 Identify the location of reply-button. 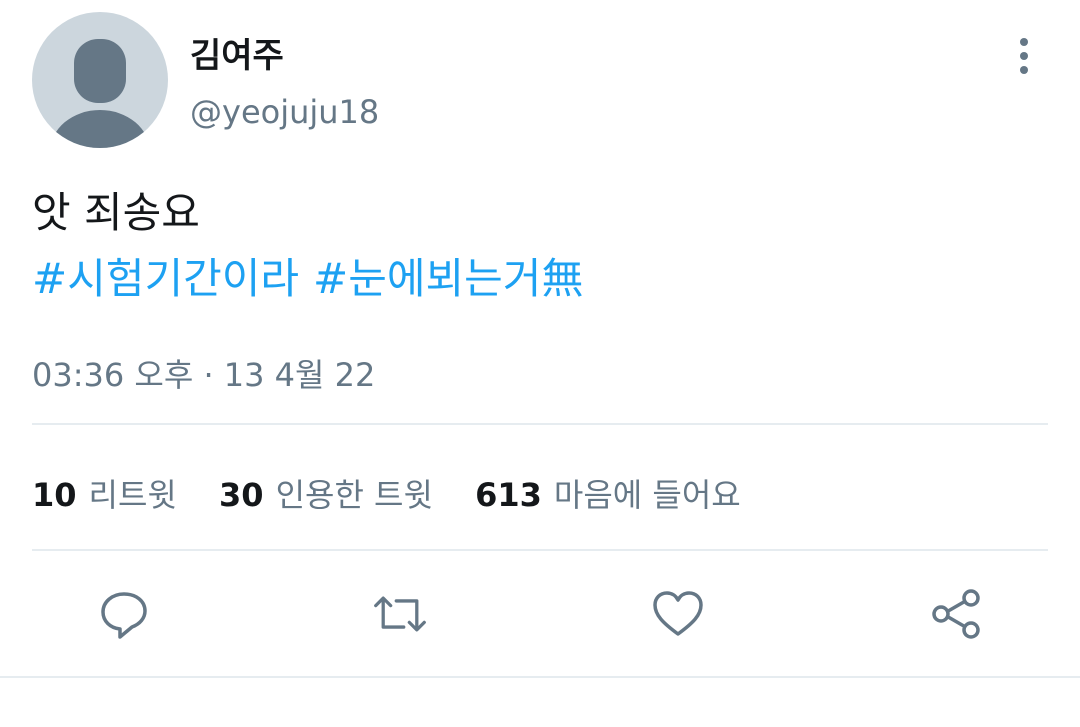
(124, 614).